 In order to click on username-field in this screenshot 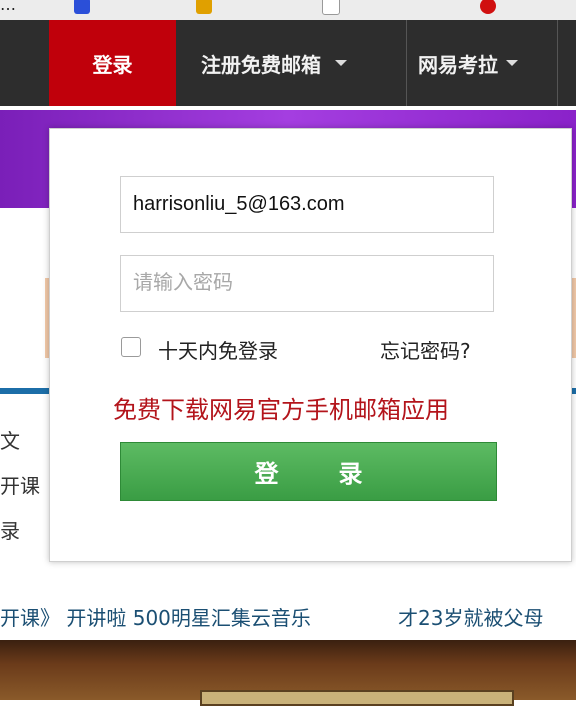, I will do `click(307, 204)`.